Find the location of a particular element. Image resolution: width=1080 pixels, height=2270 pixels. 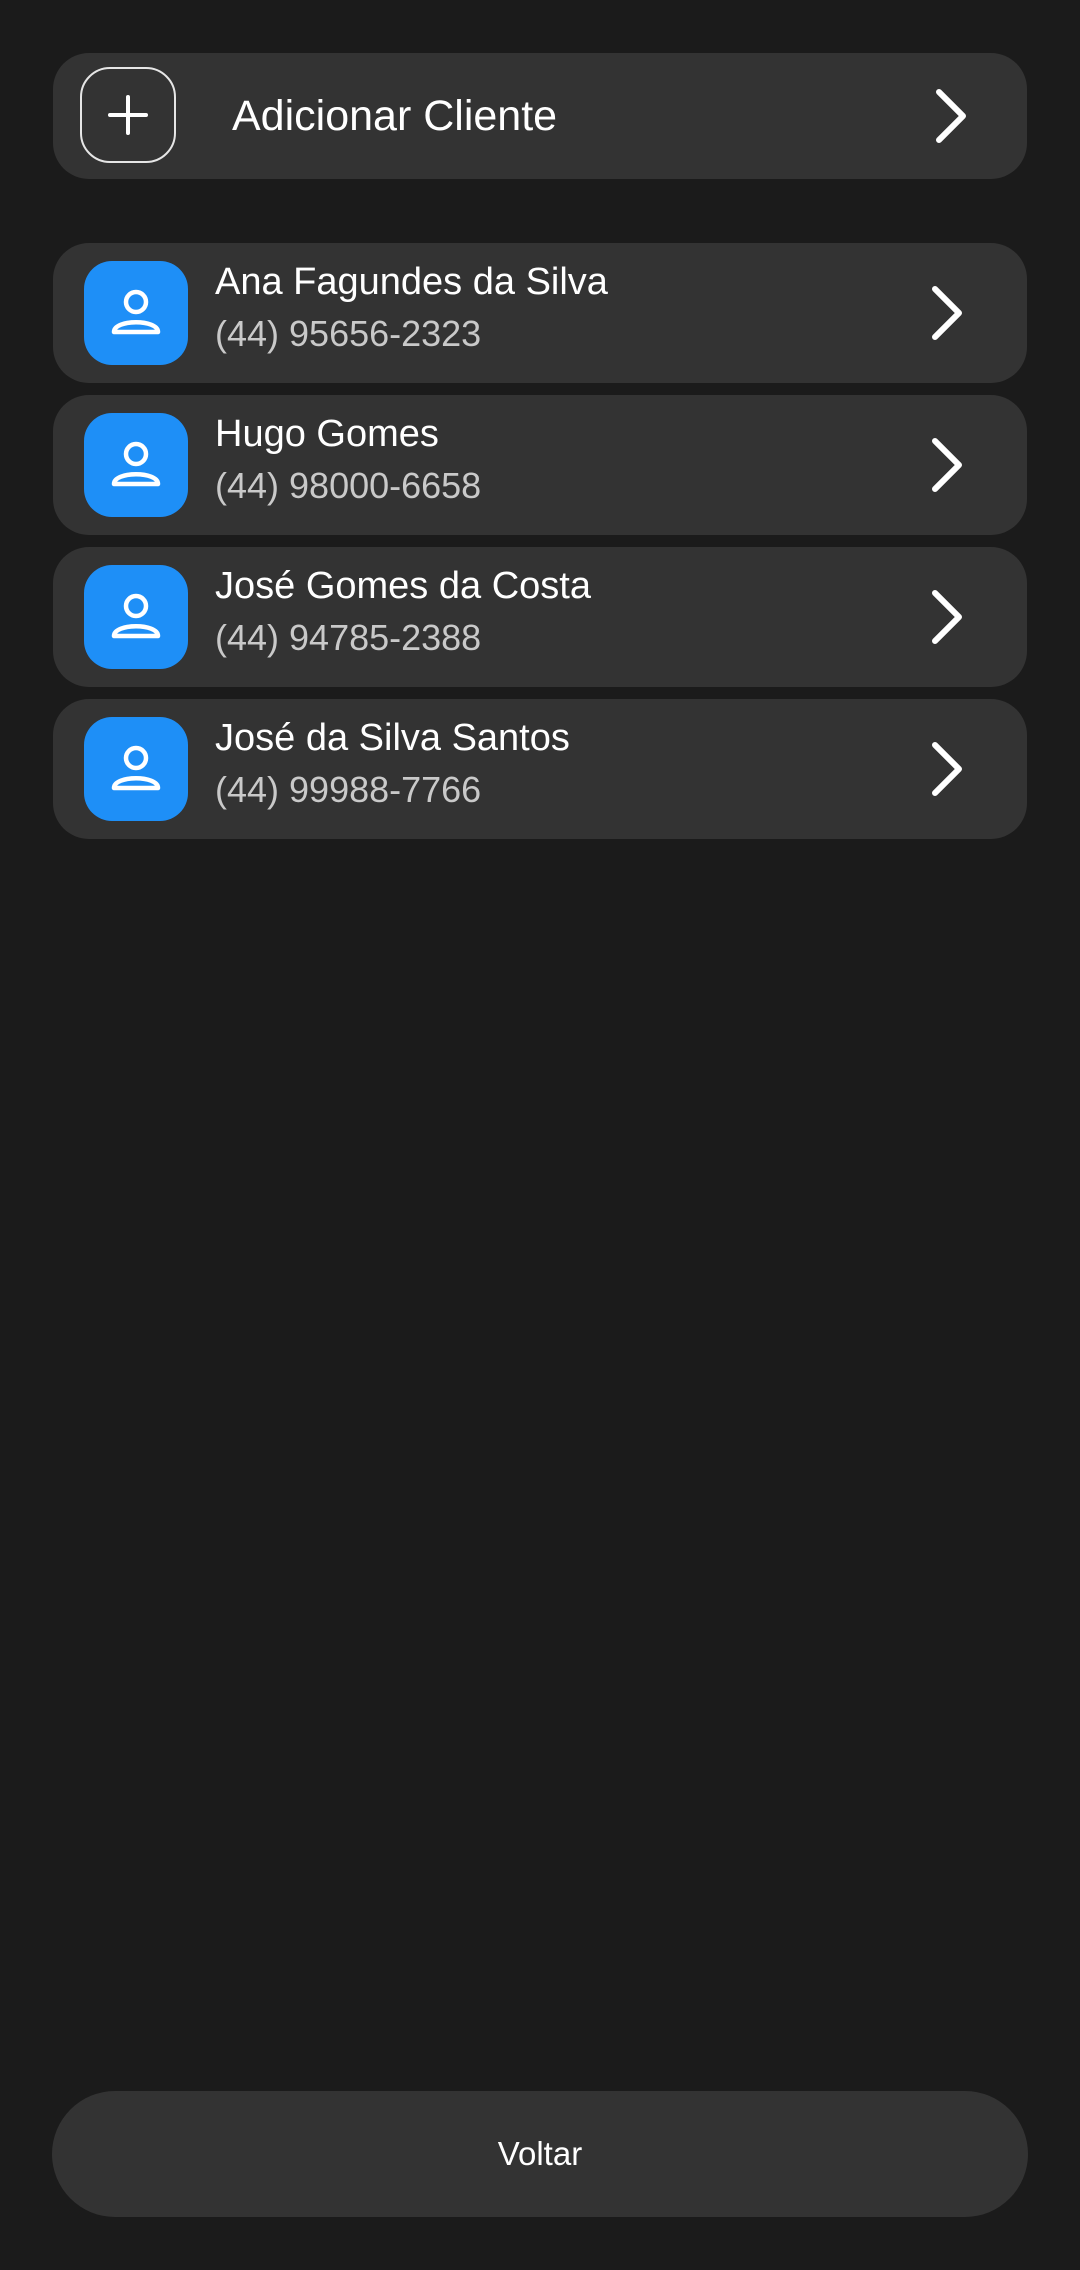

client-phone: (44) 99988-7766 is located at coordinates (348, 789).